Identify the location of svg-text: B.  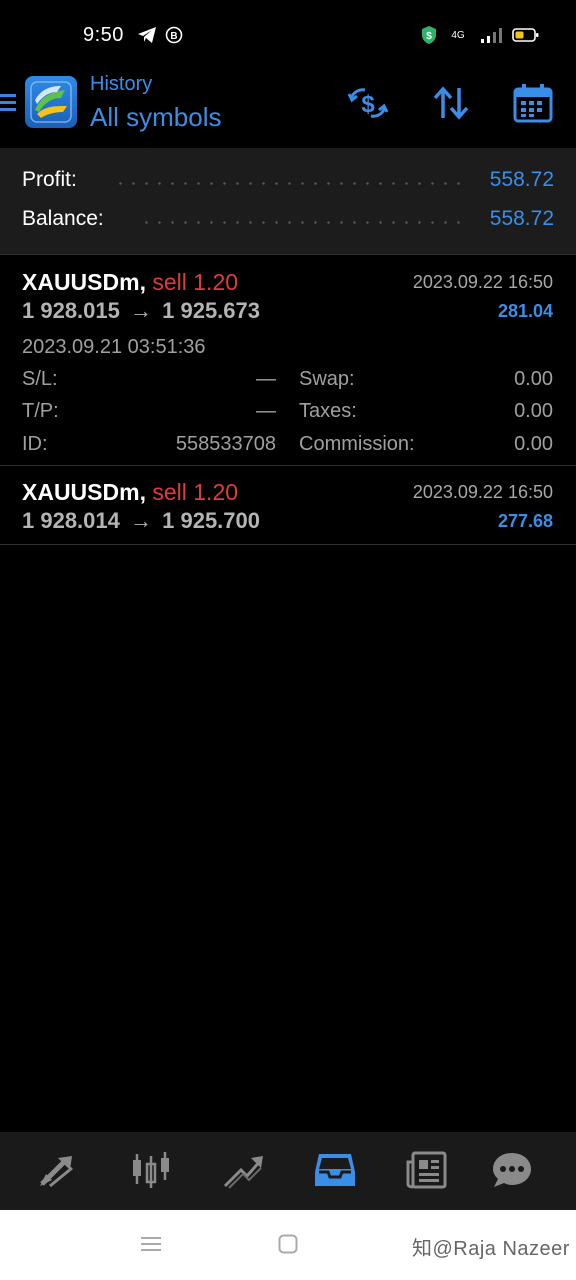
(173, 36).